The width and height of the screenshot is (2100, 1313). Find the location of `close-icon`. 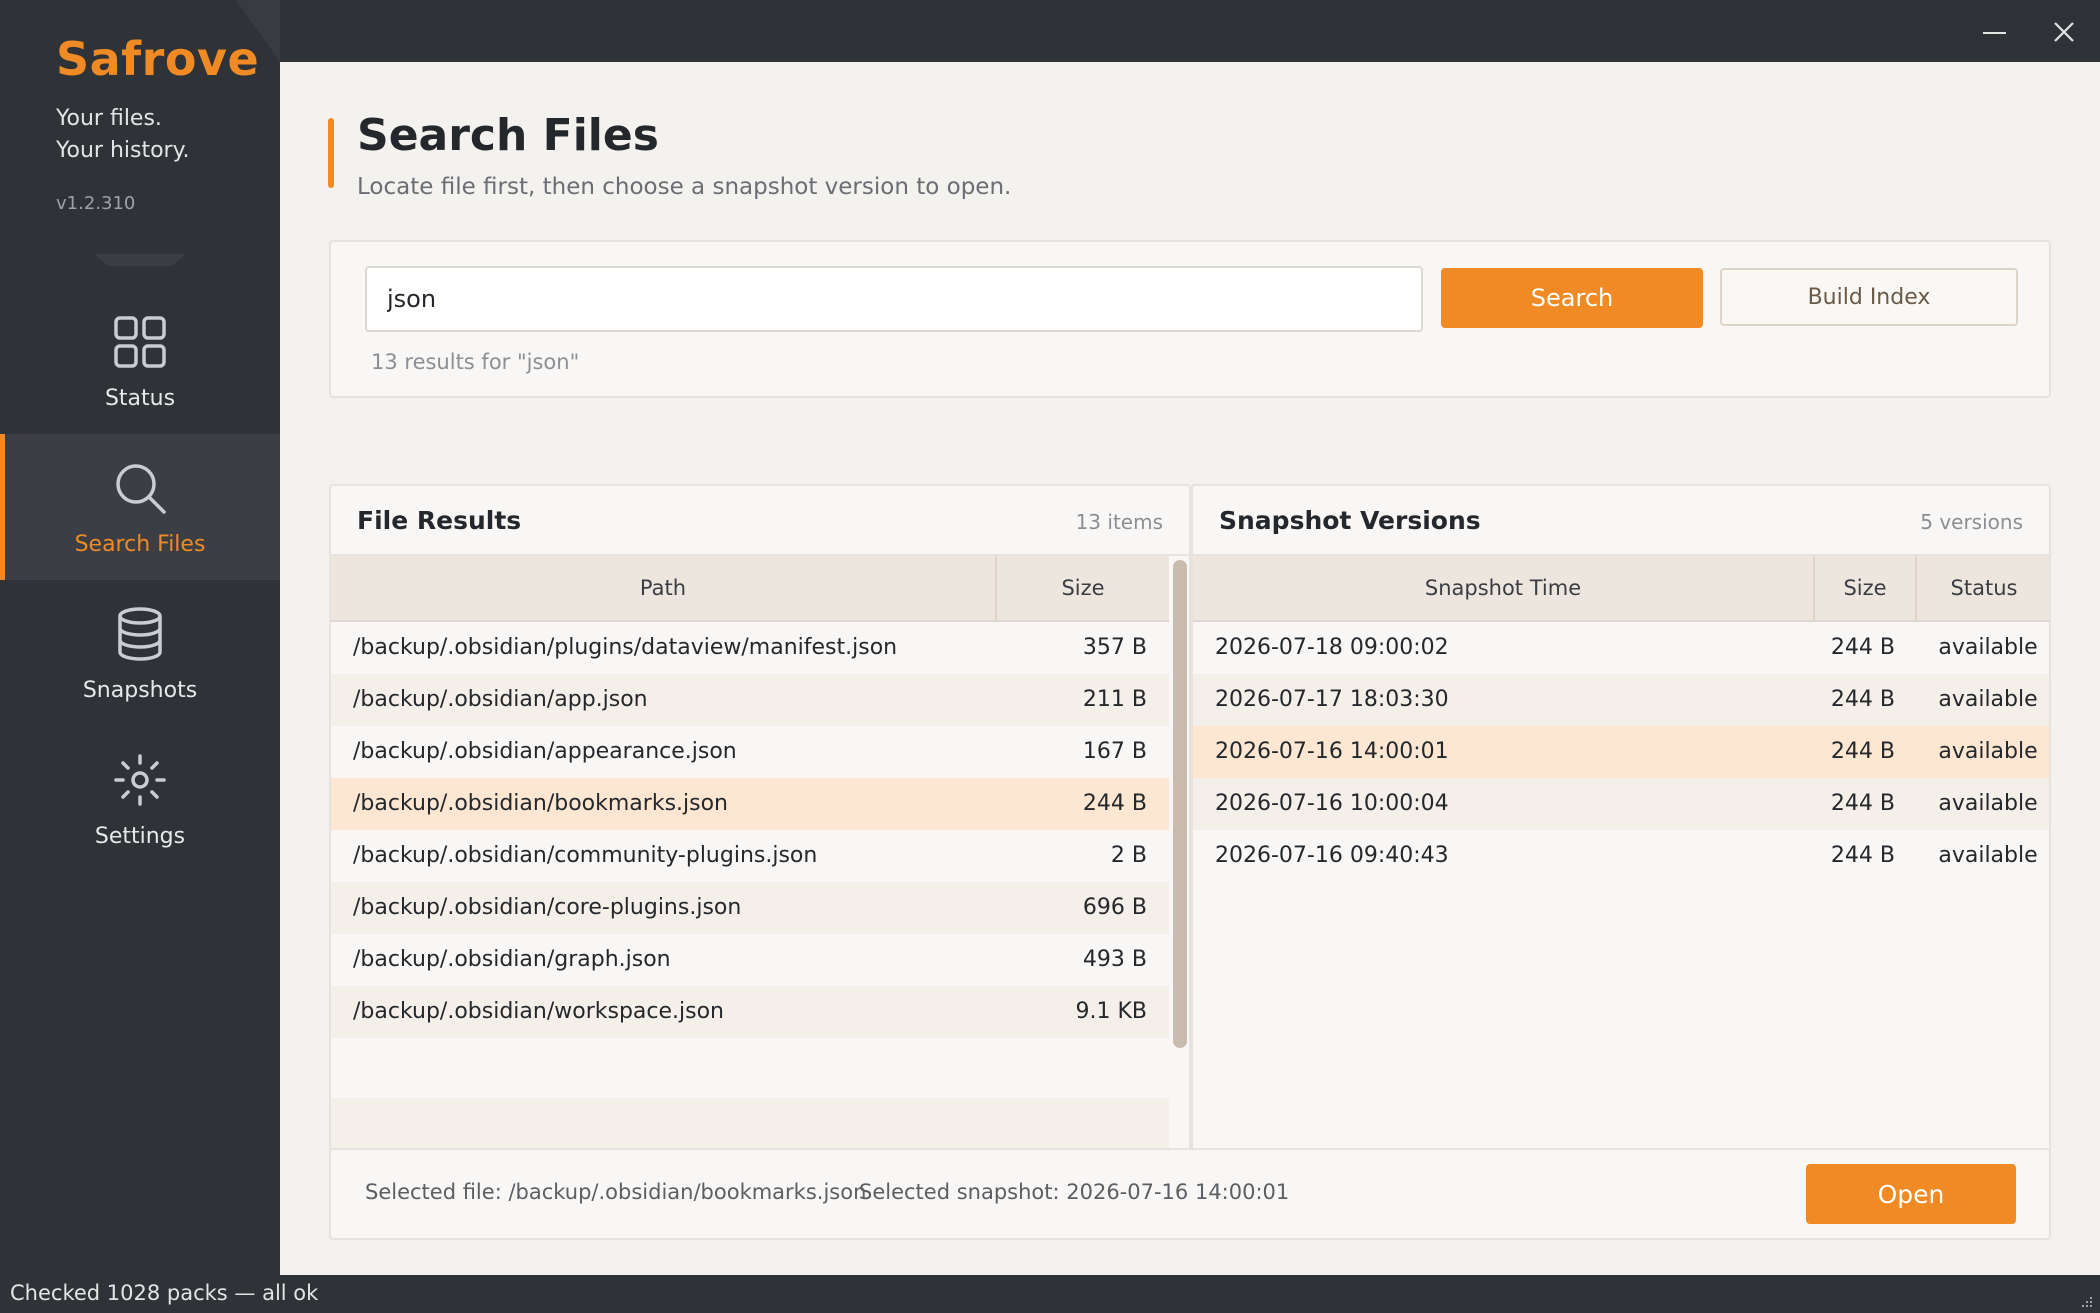

close-icon is located at coordinates (2064, 32).